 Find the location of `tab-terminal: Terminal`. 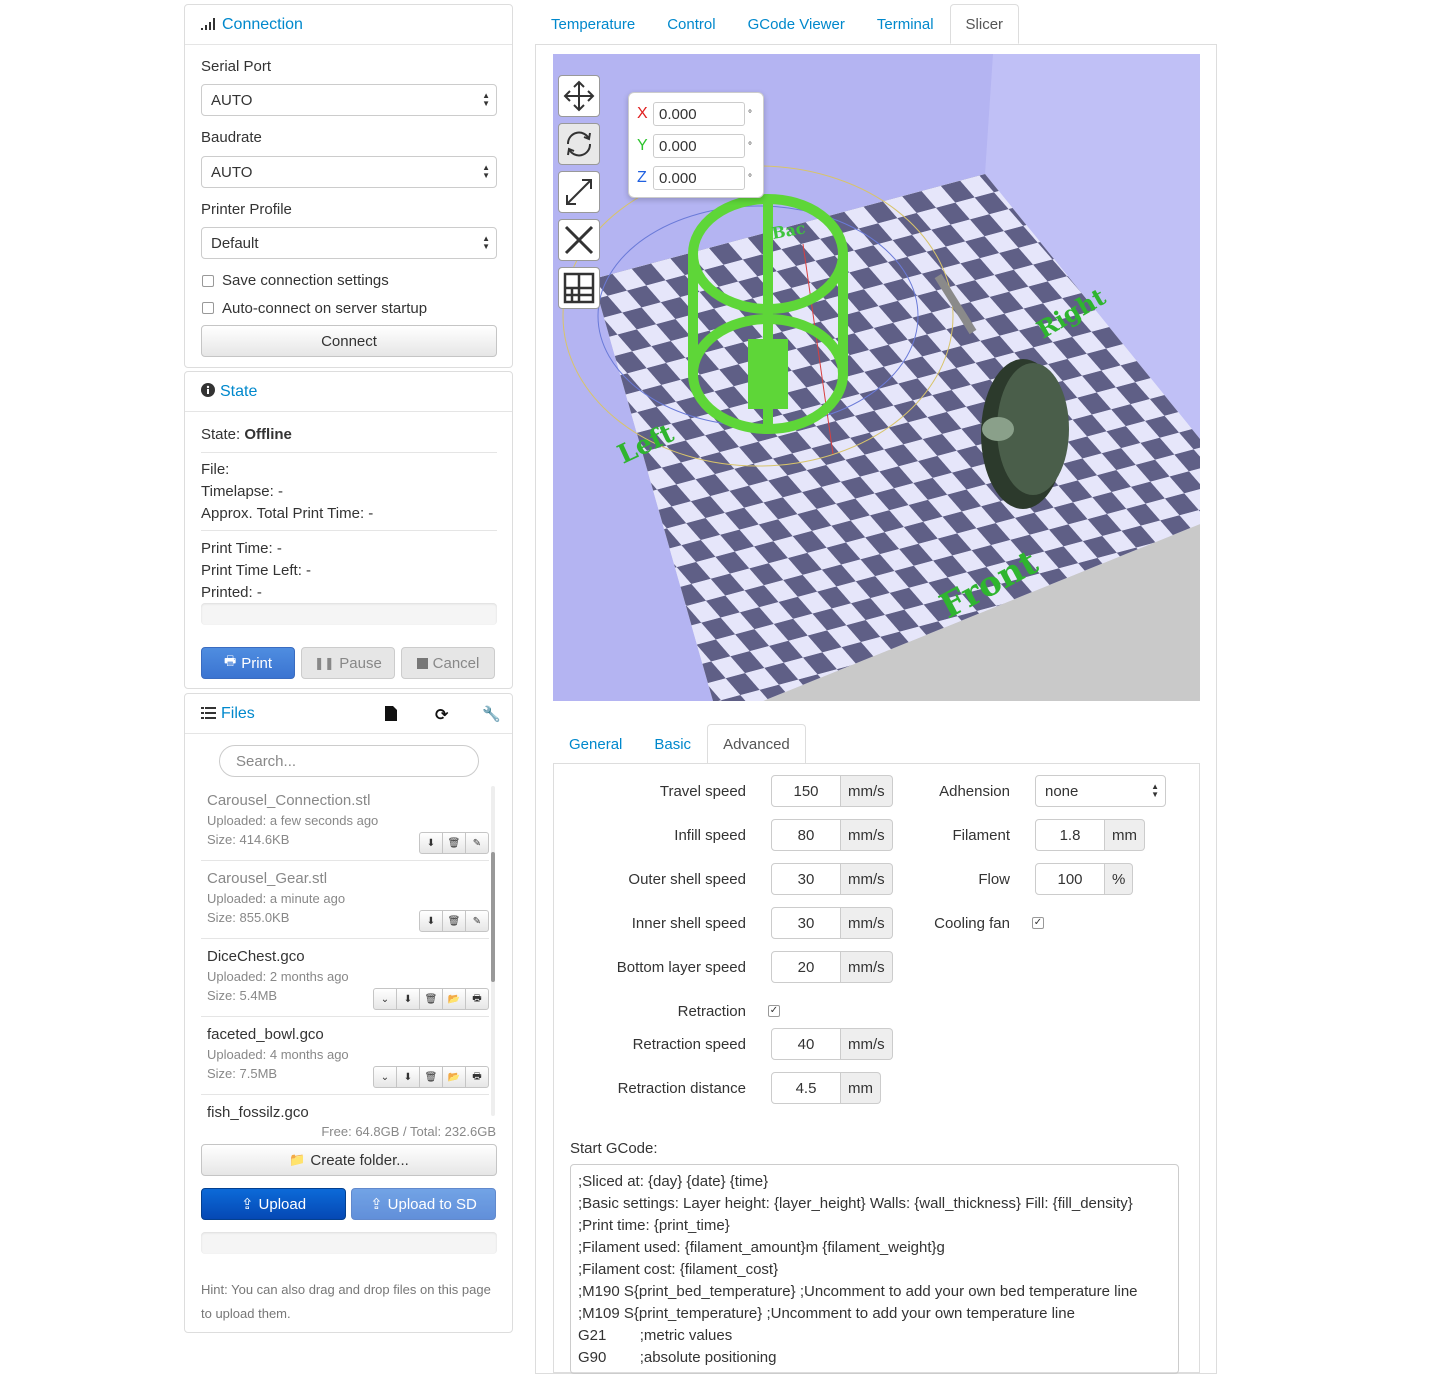

tab-terminal: Terminal is located at coordinates (905, 24).